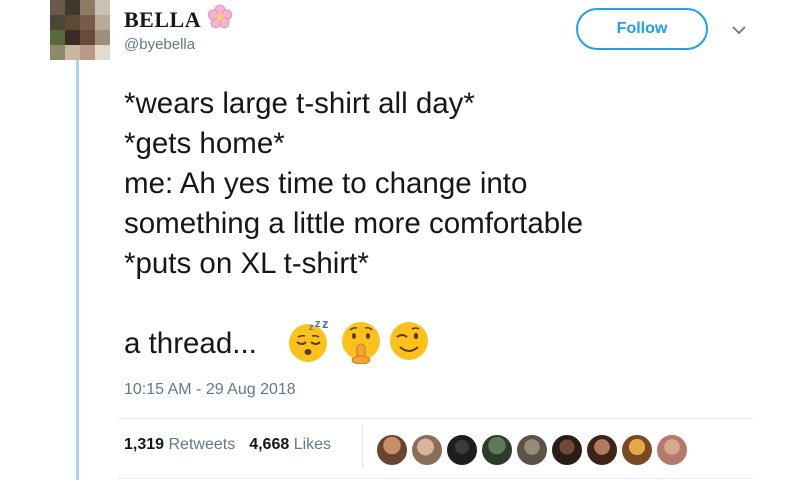  Describe the element at coordinates (159, 44) in the screenshot. I see `user-handle: @byebella` at that location.